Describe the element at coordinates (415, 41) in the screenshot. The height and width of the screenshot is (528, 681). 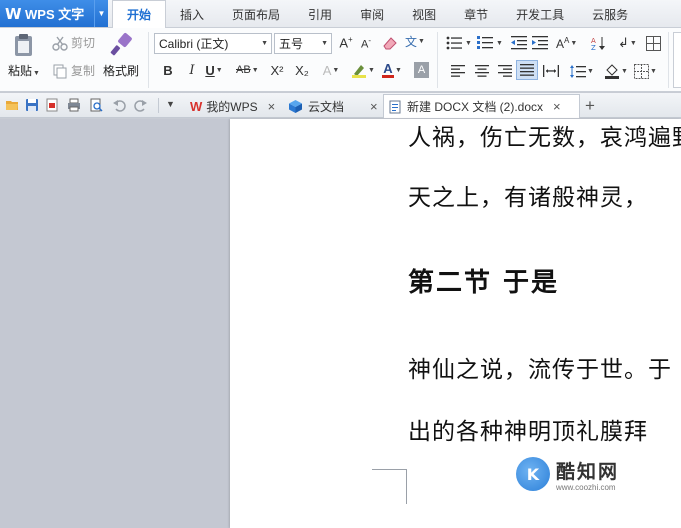
I see `phonetic-guide-button: 文 ▼` at that location.